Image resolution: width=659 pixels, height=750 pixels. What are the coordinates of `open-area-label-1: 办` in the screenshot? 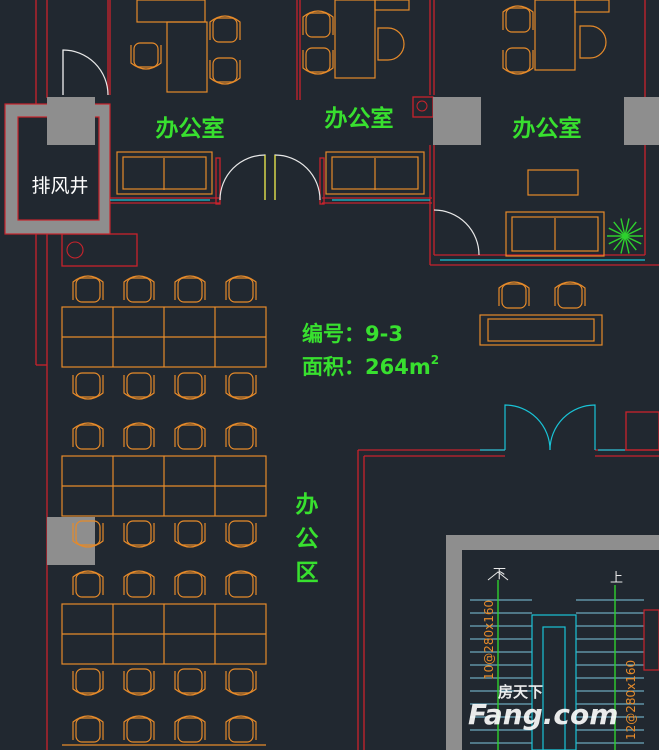 It's located at (307, 505).